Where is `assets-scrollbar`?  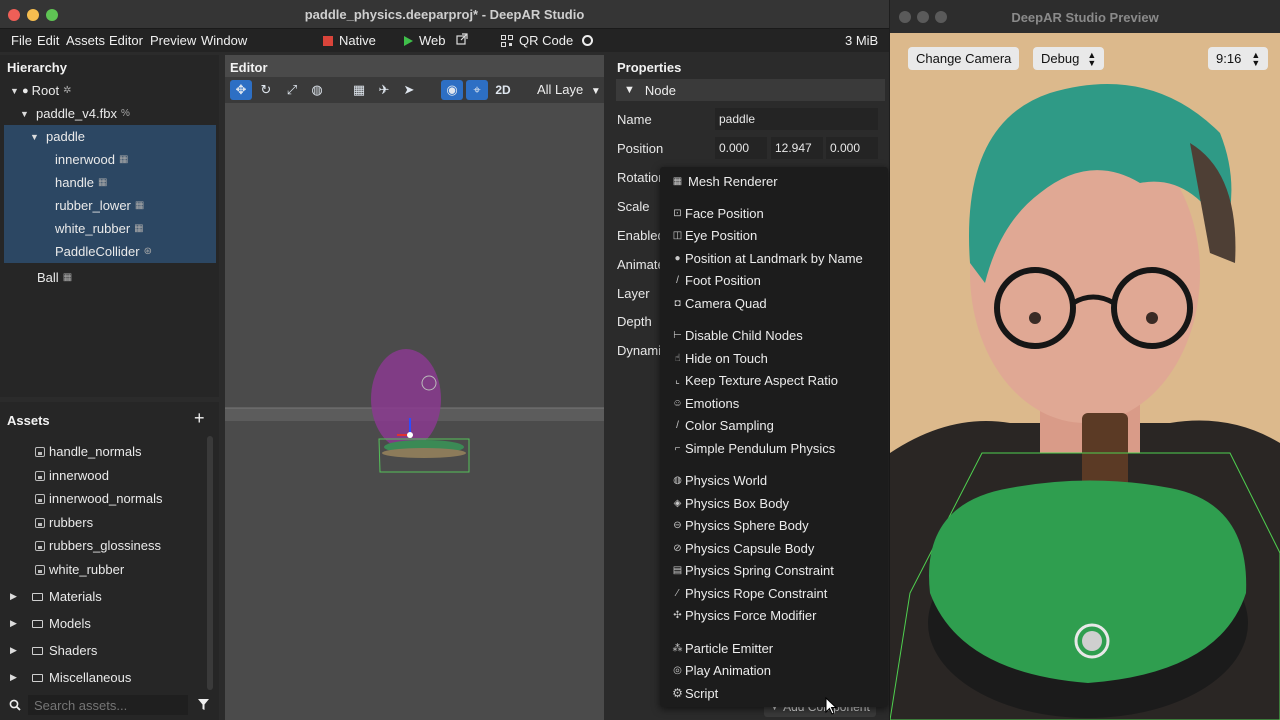 assets-scrollbar is located at coordinates (210, 563).